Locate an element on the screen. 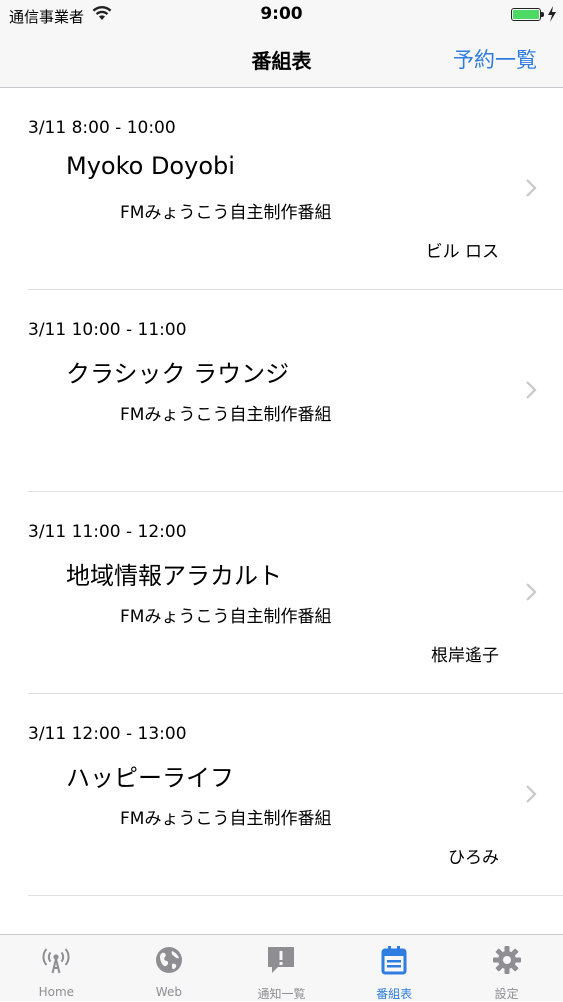 This screenshot has width=563, height=1002. tab-home: Home is located at coordinates (56, 968).